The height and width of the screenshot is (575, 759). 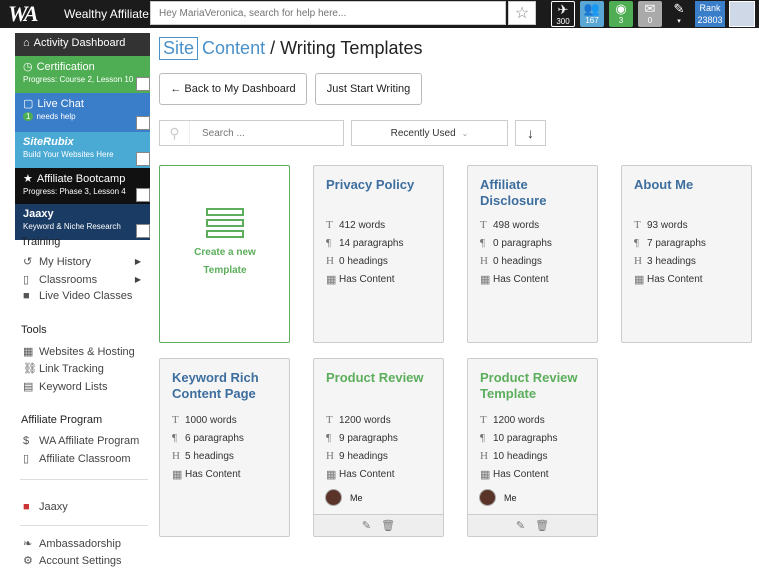 I want to click on sort-select: Recently Used ⌄, so click(x=429, y=133).